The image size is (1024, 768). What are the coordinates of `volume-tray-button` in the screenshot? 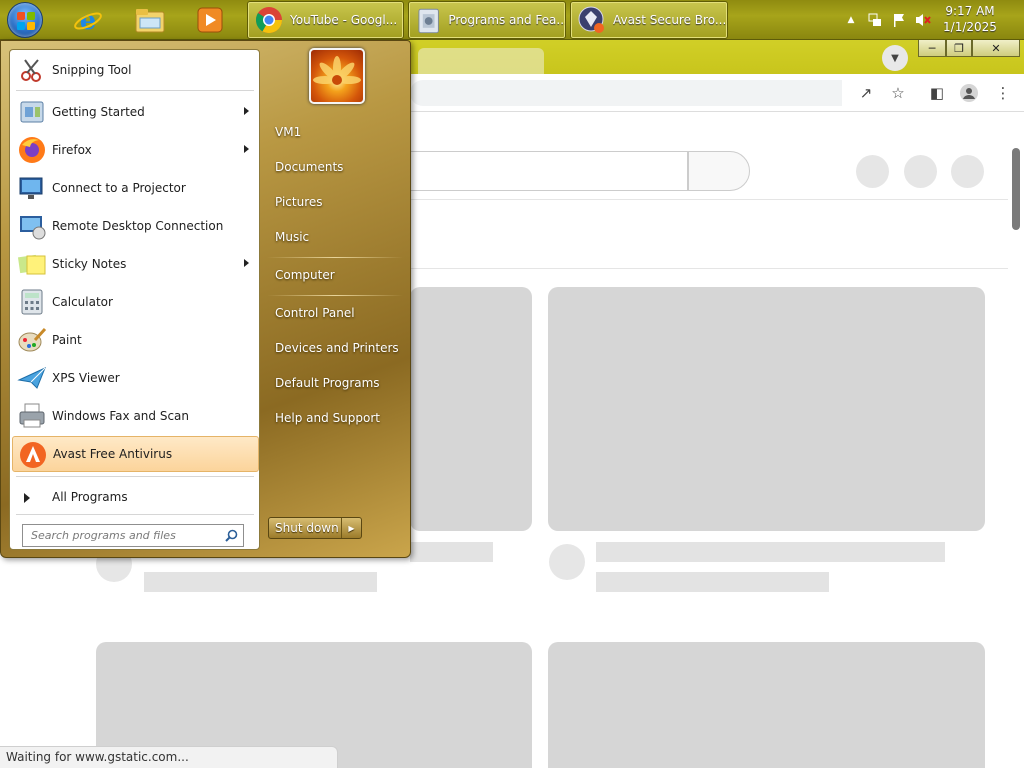 It's located at (923, 20).